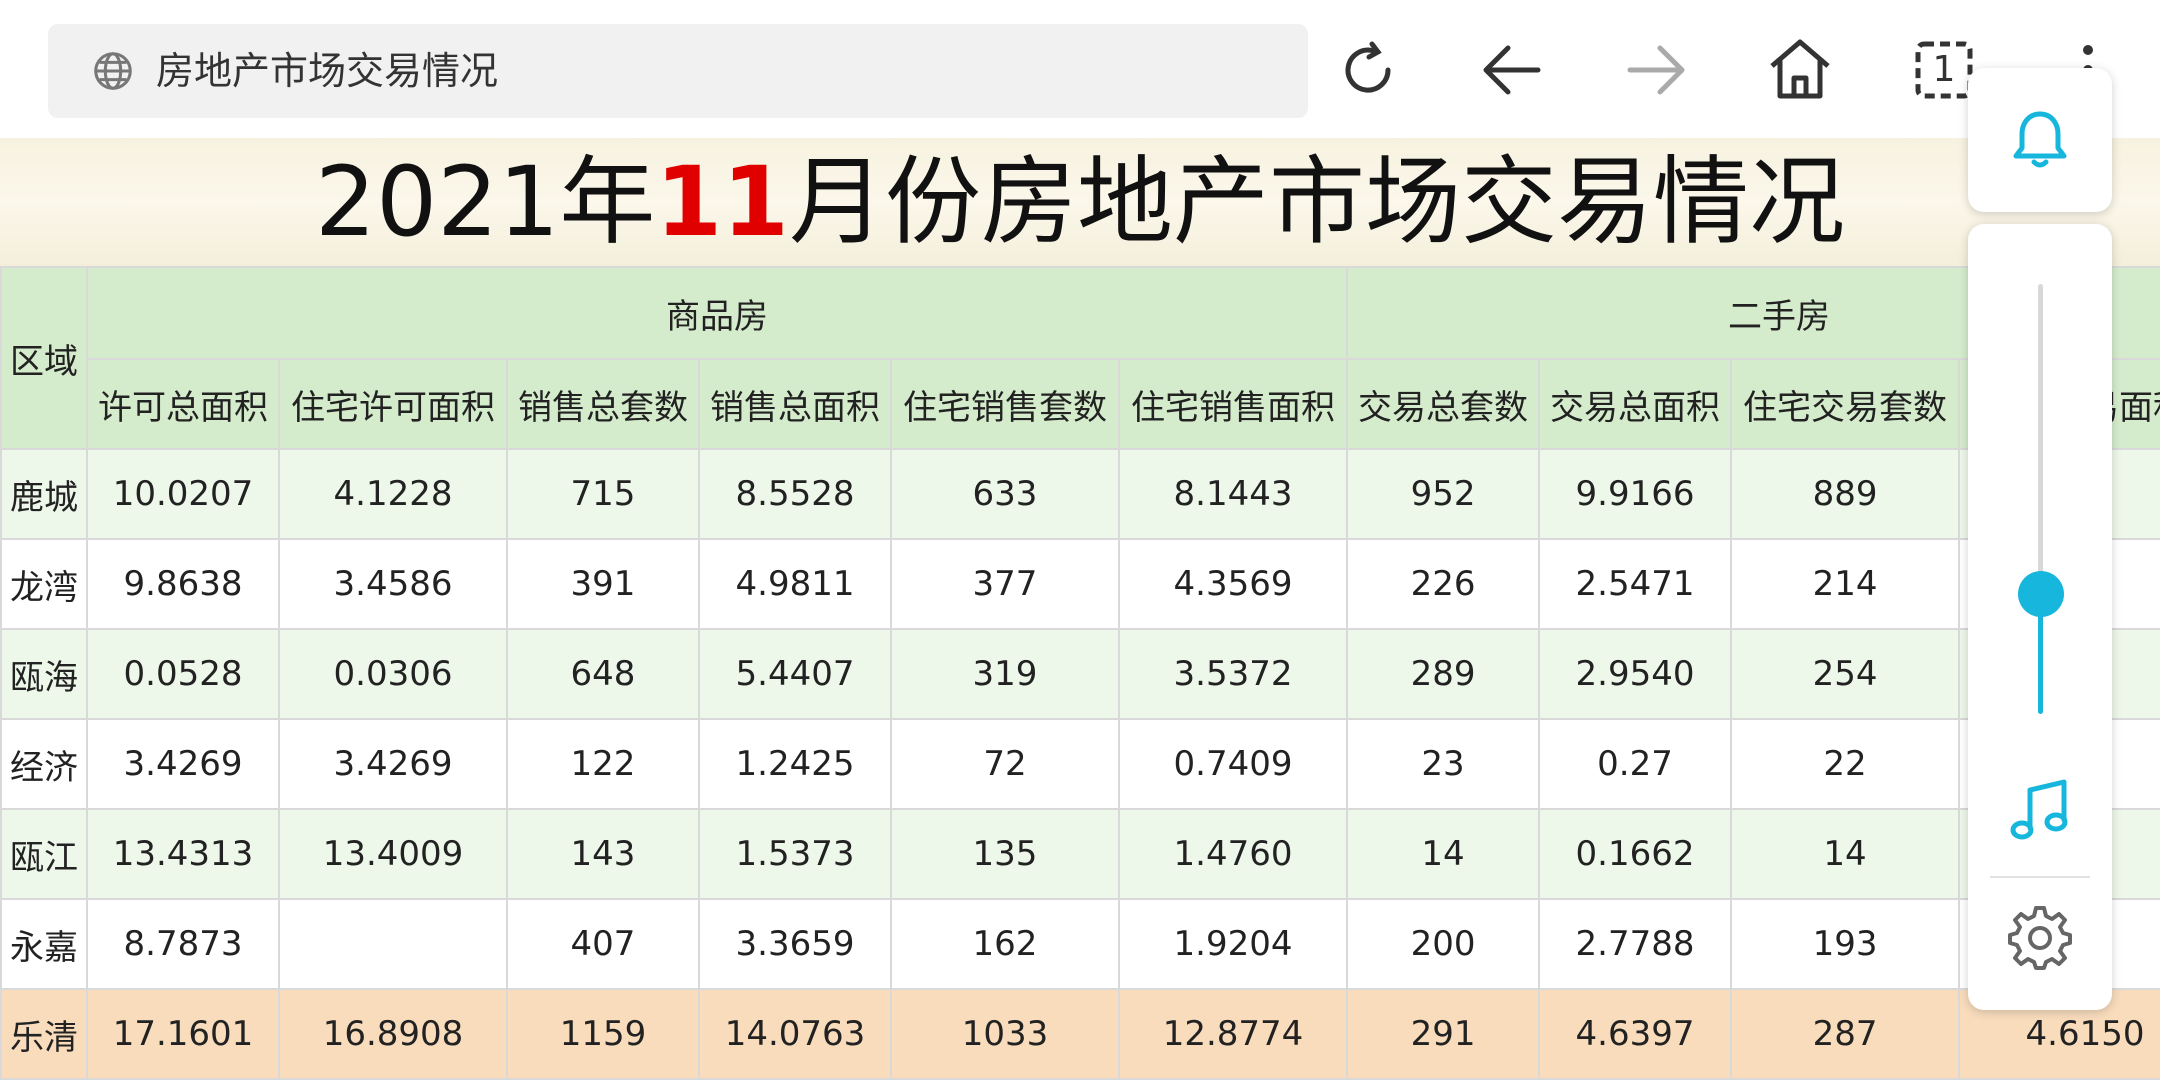 The image size is (2160, 1080). Describe the element at coordinates (183, 584) in the screenshot. I see `table-cell: 9.8638` at that location.